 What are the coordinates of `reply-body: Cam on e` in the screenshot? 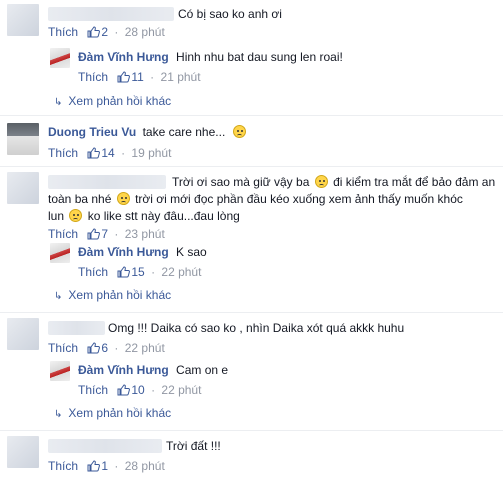 It's located at (202, 370).